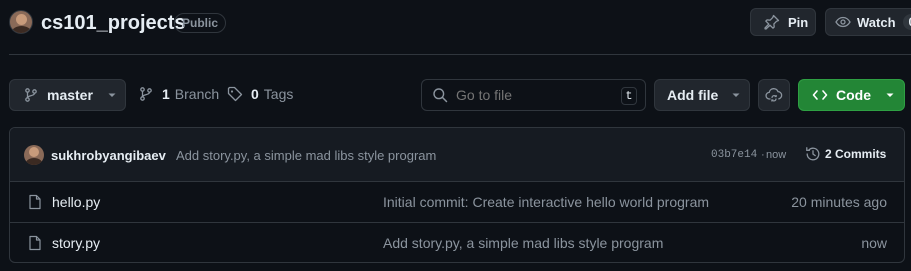  Describe the element at coordinates (166, 94) in the screenshot. I see `branch-count: 1` at that location.